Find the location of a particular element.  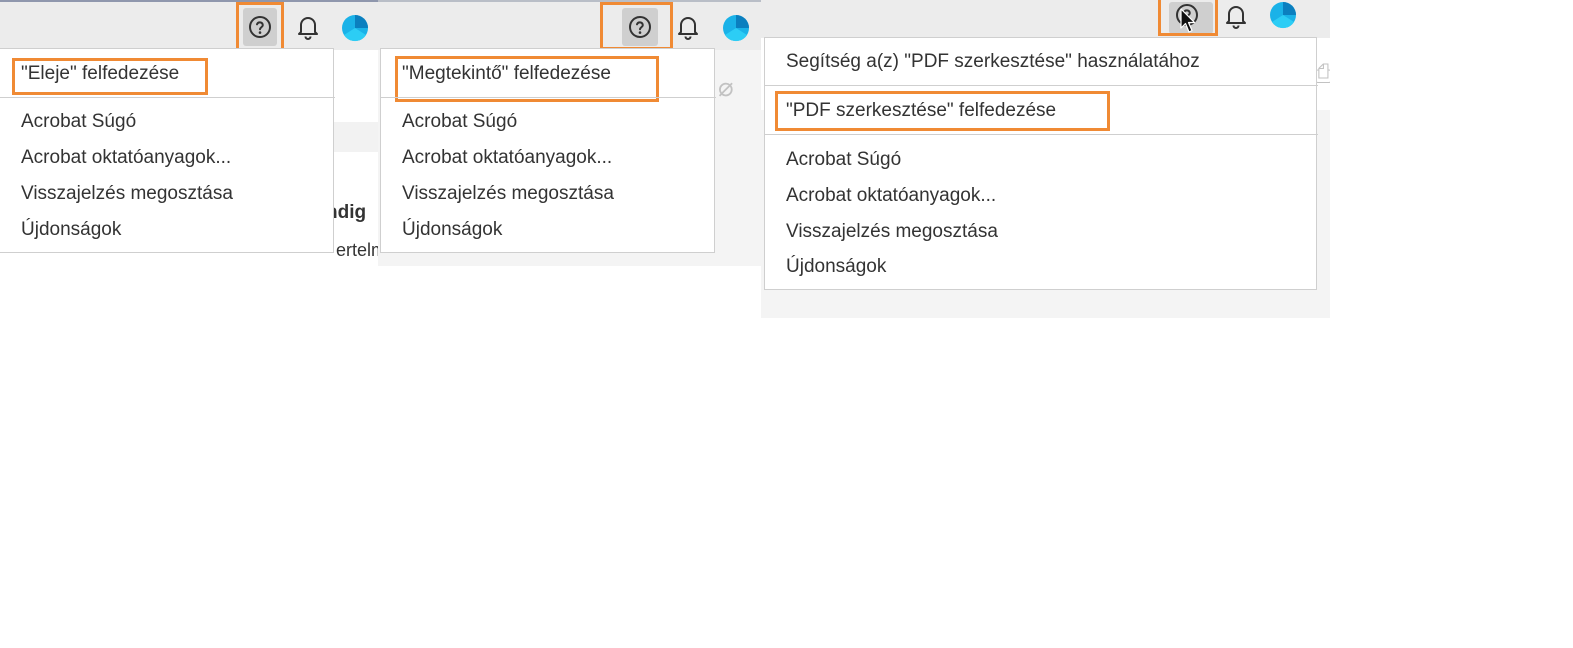

background-strip is located at coordinates (355, 137).